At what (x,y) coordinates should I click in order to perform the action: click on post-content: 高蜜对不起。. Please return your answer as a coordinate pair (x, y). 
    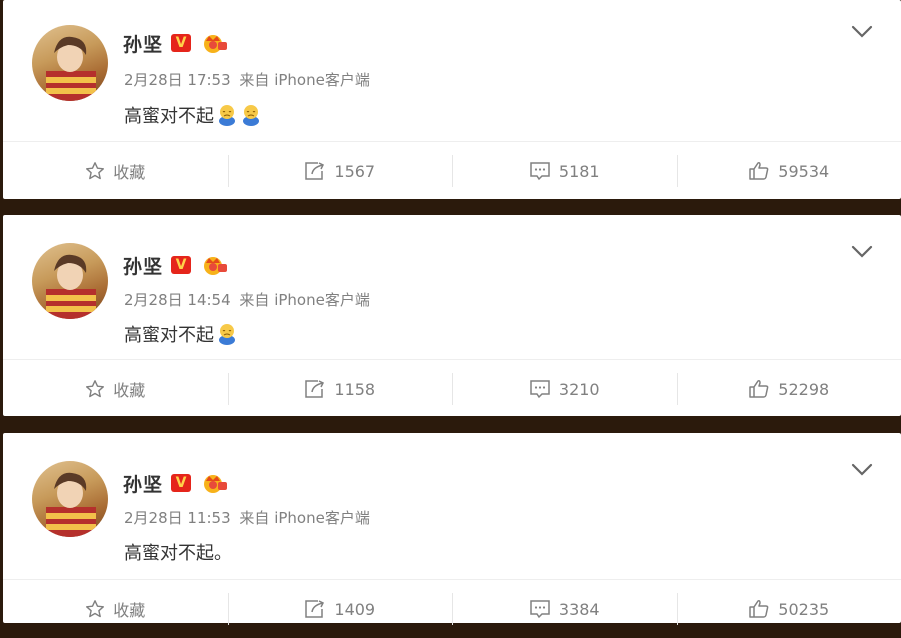
    Looking at the image, I should click on (178, 552).